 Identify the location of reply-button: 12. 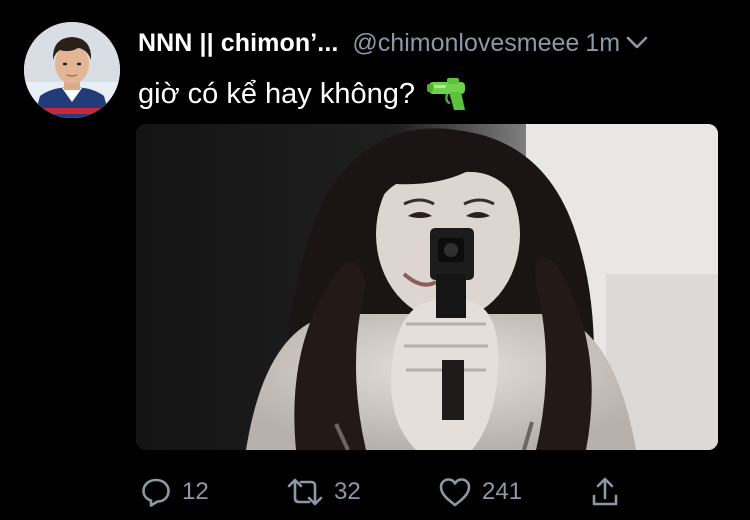
(174, 492).